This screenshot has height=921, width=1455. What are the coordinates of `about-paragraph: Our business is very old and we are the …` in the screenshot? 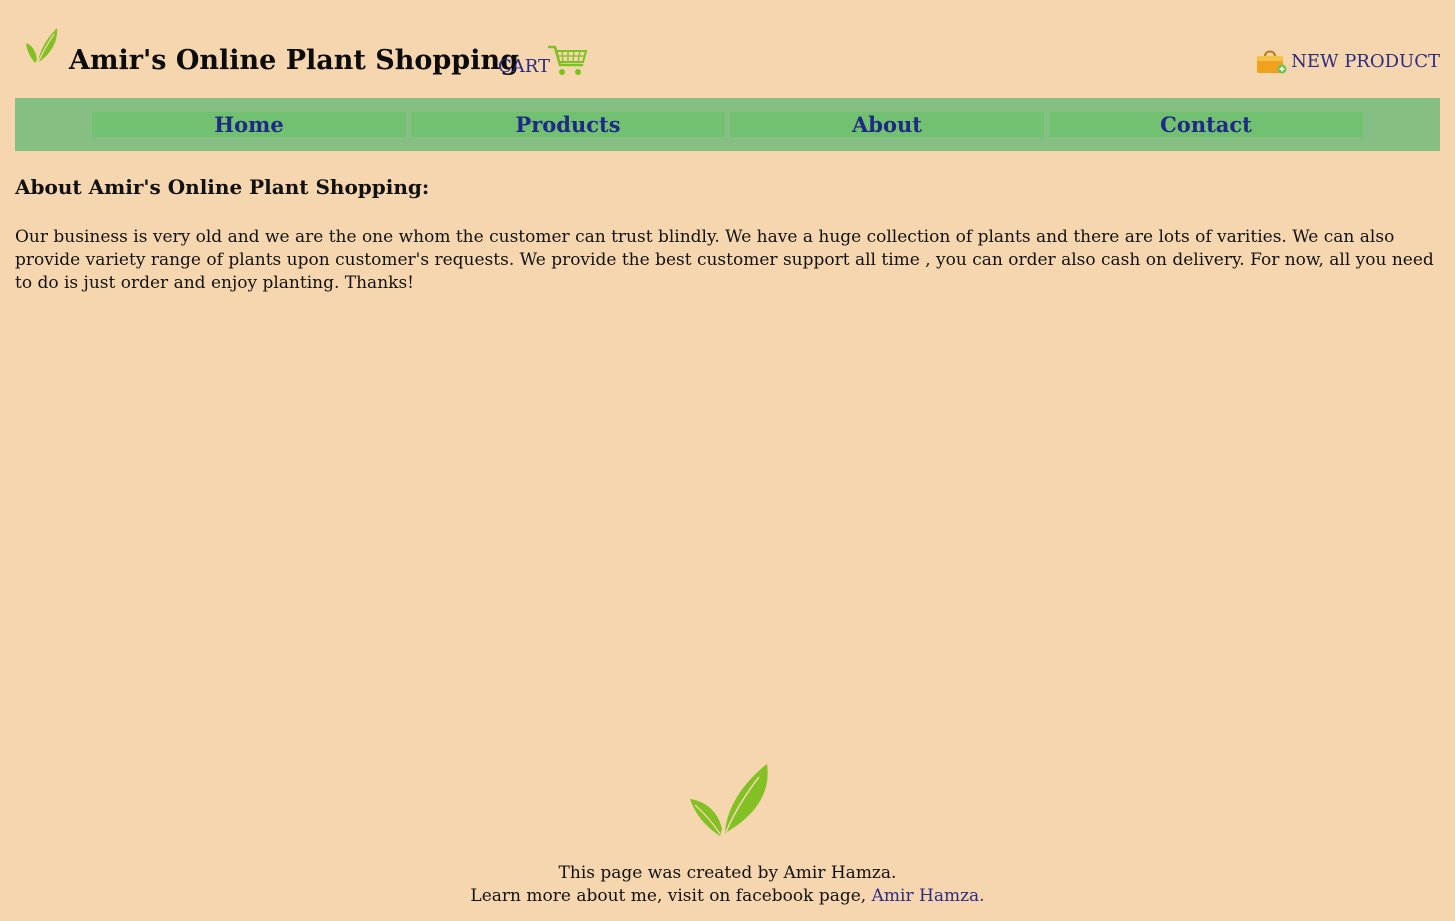 It's located at (724, 260).